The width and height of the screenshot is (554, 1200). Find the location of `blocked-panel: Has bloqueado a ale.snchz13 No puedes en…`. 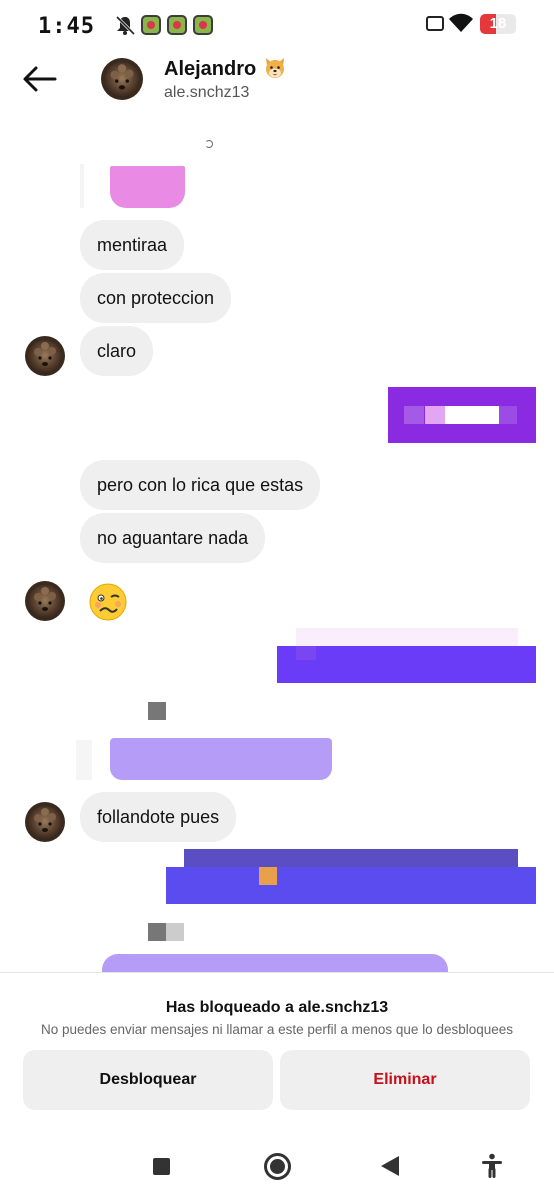

blocked-panel: Has bloqueado a ale.snchz13 No puedes en… is located at coordinates (277, 1053).